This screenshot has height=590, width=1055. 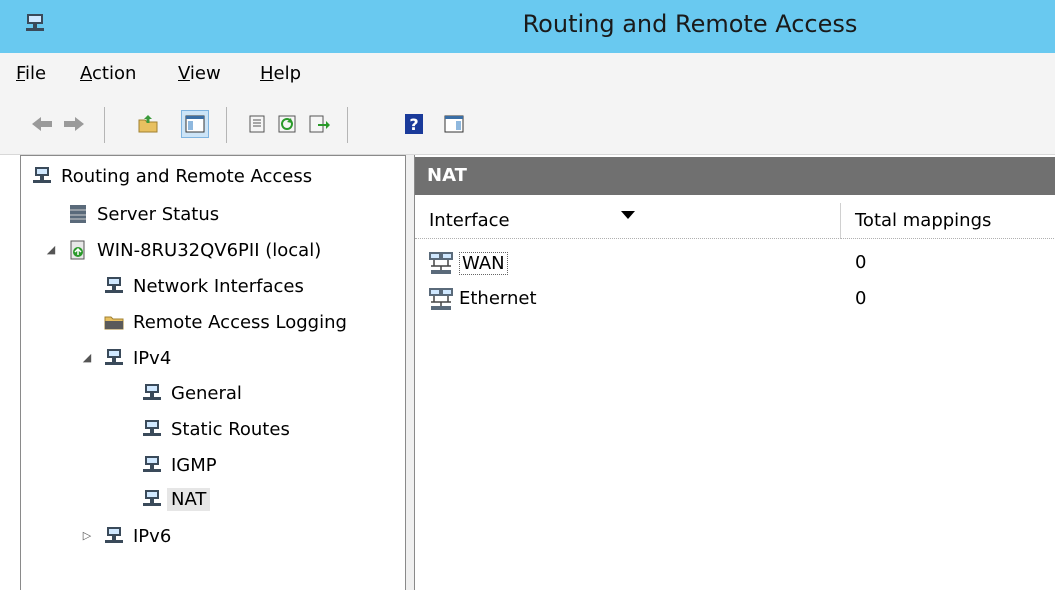 I want to click on tree-item-label: IPv6, so click(x=152, y=536).